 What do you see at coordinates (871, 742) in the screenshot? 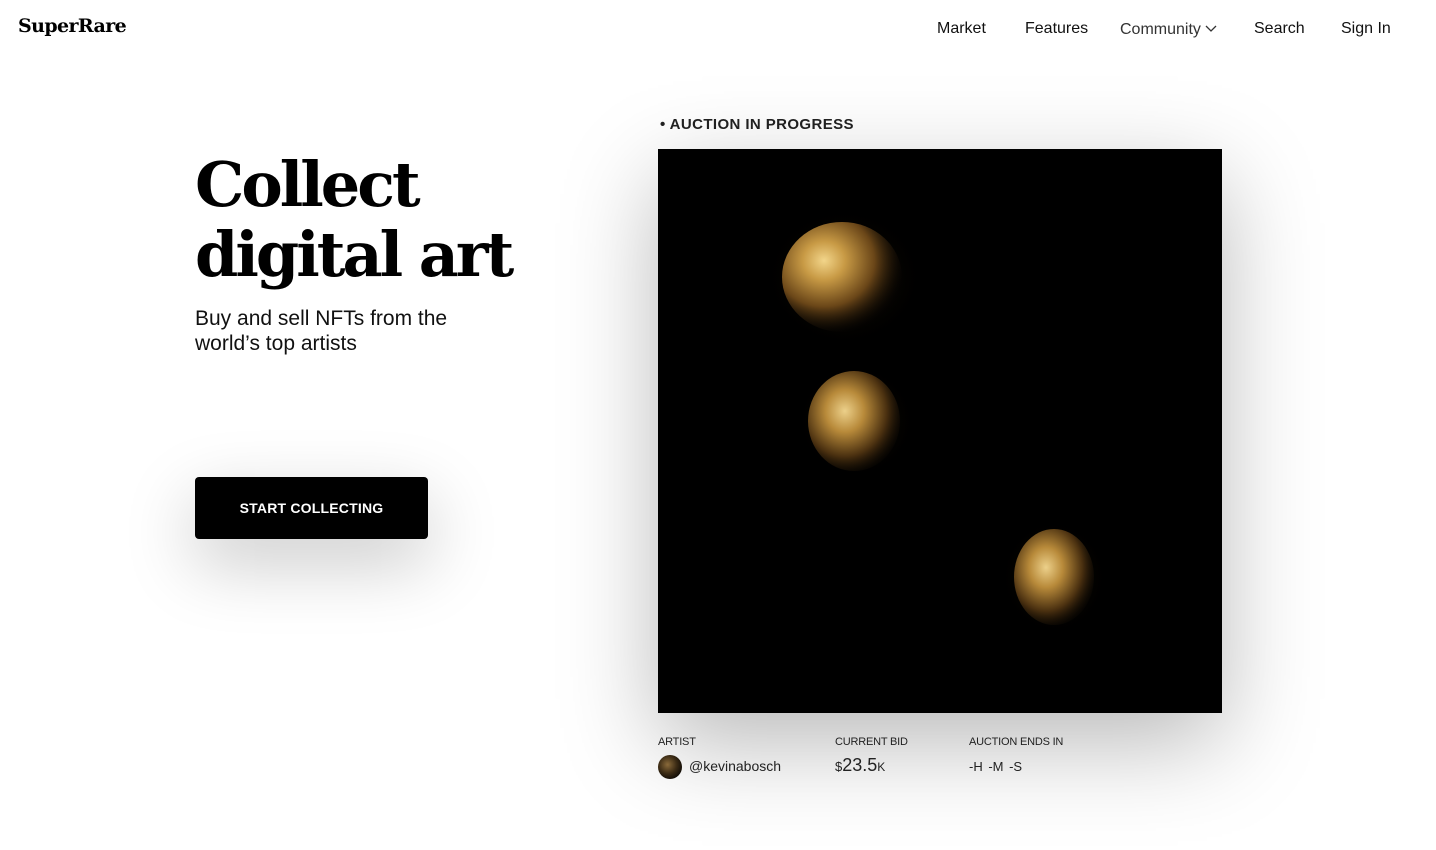
I see `current-bid-label: CURRENT BID` at bounding box center [871, 742].